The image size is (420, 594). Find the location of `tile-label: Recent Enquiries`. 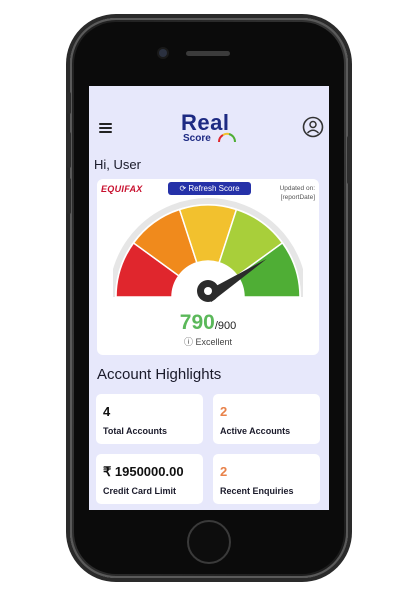

tile-label: Recent Enquiries is located at coordinates (257, 491).